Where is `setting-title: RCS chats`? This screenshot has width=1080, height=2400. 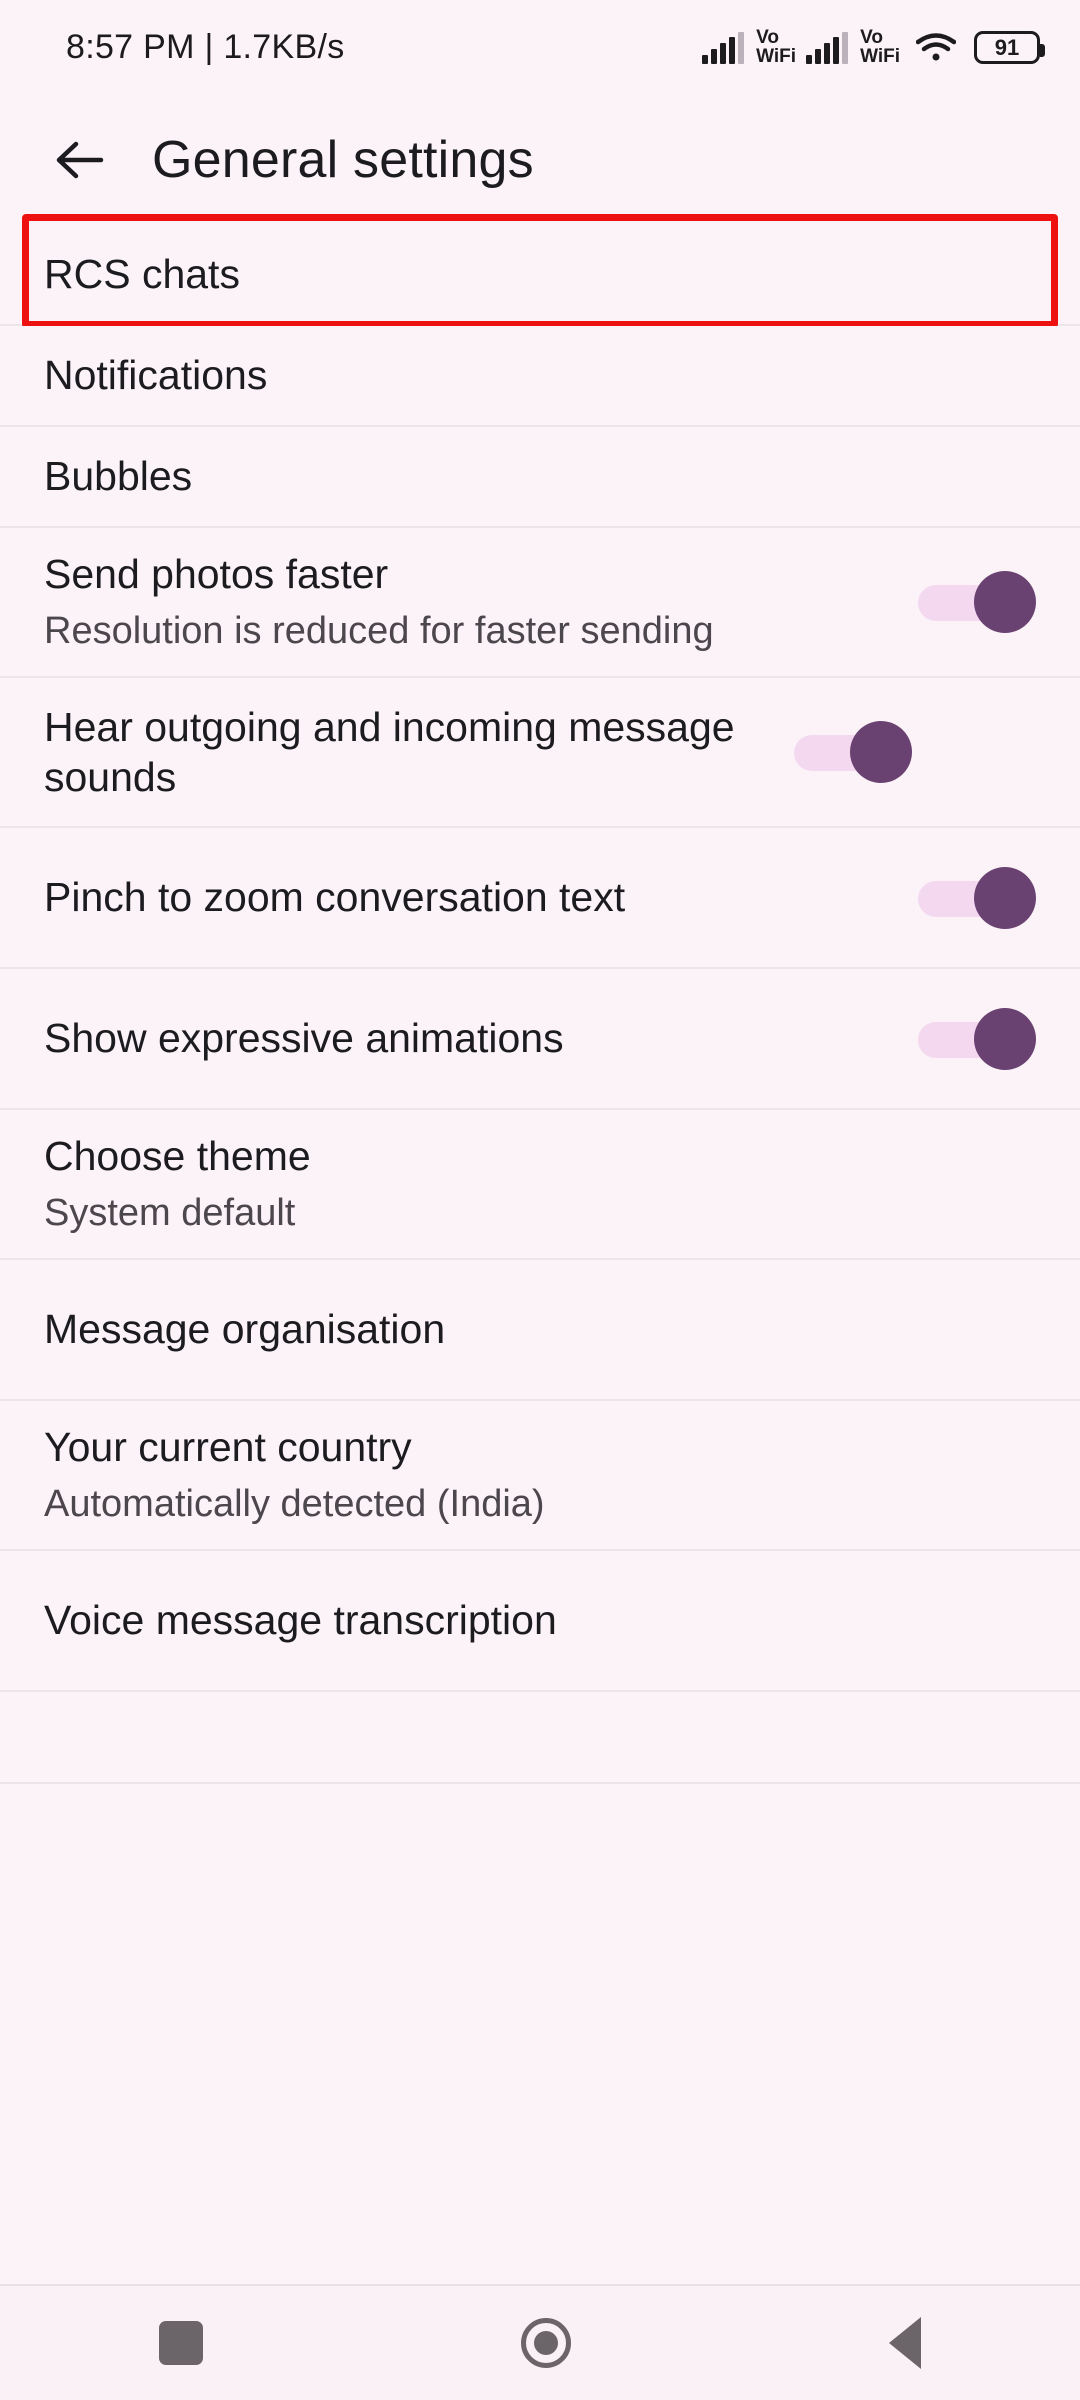 setting-title: RCS chats is located at coordinates (142, 274).